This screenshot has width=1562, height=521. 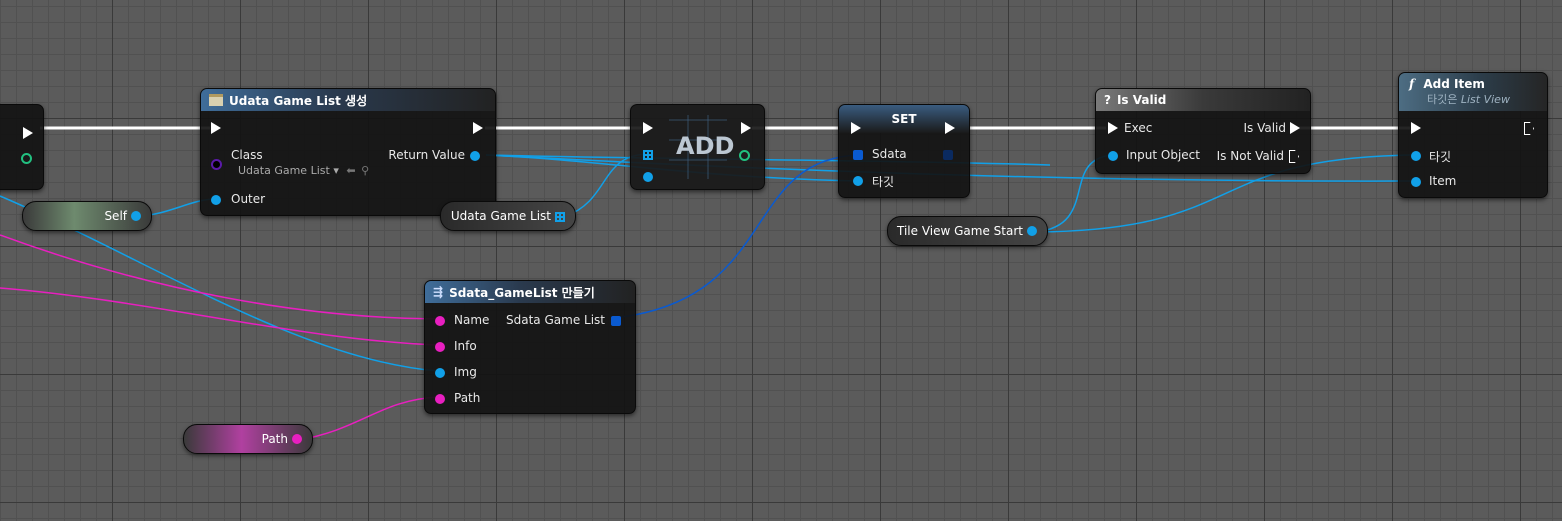 What do you see at coordinates (1294, 156) in the screenshot?
I see `is-not-valid-exec-out-pin` at bounding box center [1294, 156].